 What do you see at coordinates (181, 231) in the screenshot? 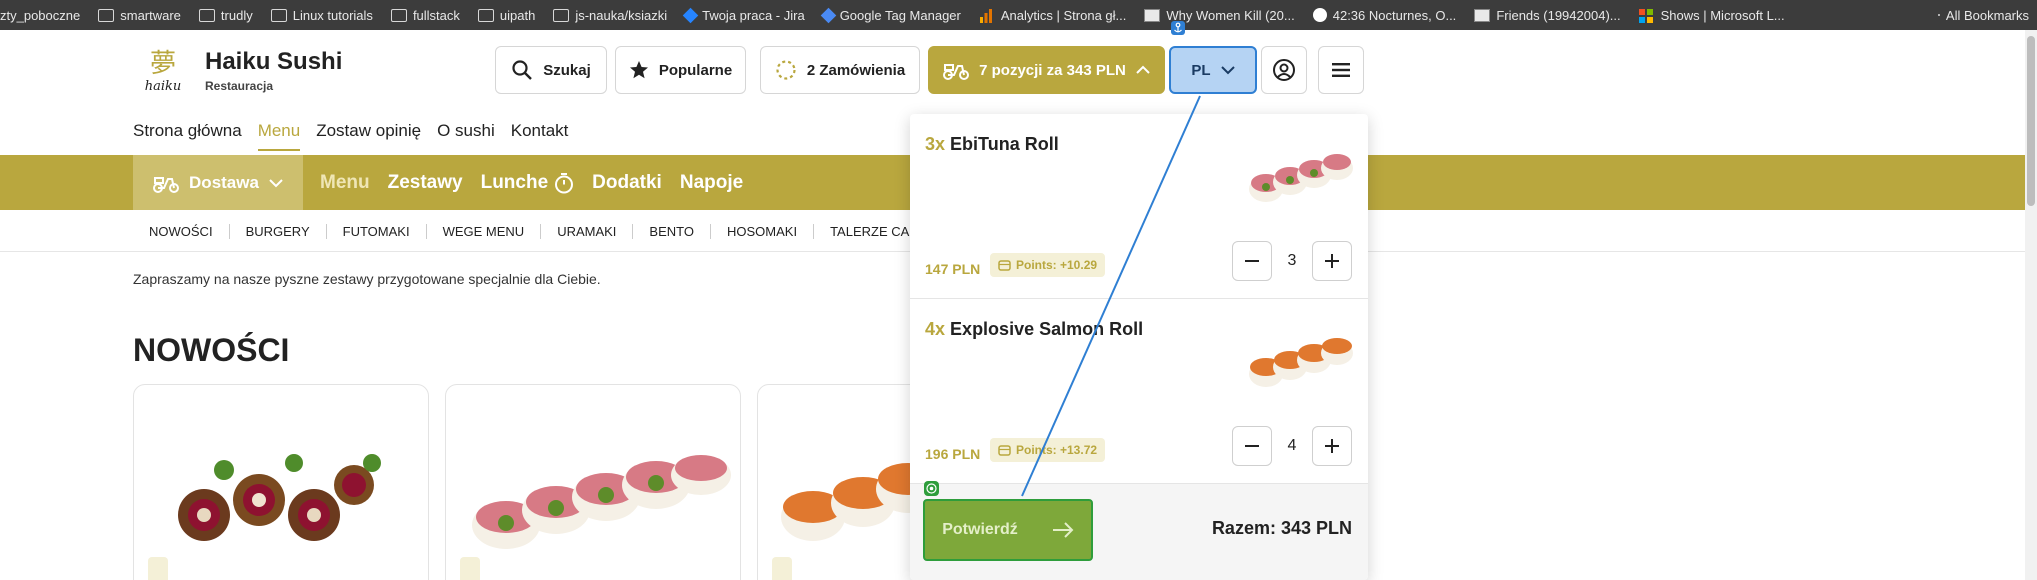
I see `subcat-item: NOWOŚCI` at bounding box center [181, 231].